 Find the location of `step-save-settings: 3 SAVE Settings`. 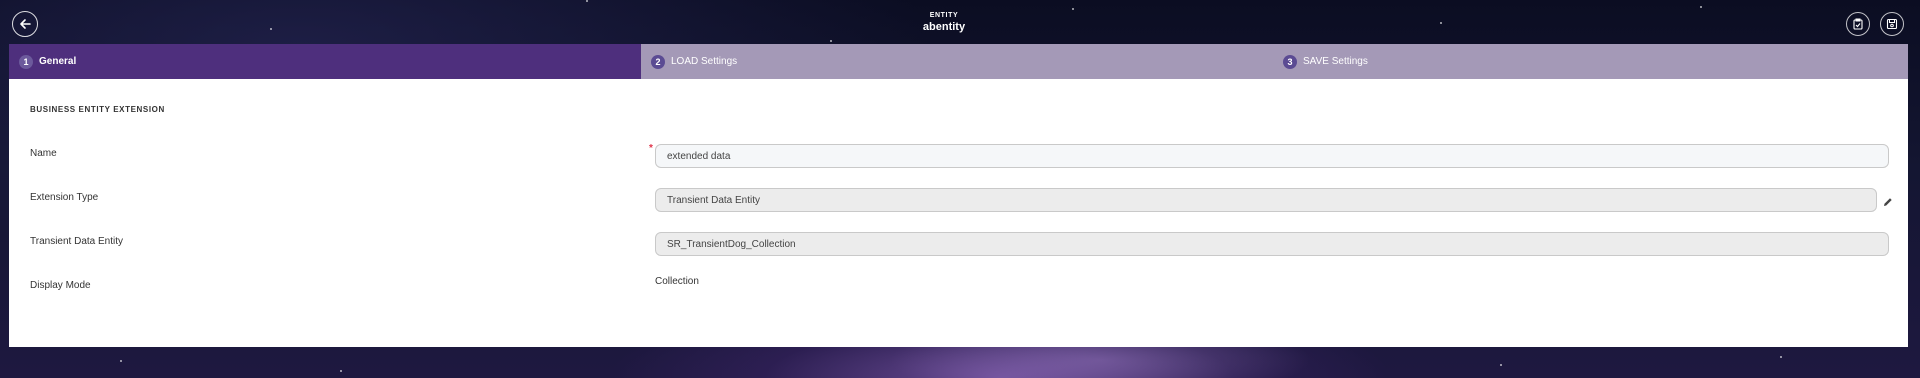

step-save-settings: 3 SAVE Settings is located at coordinates (1590, 61).